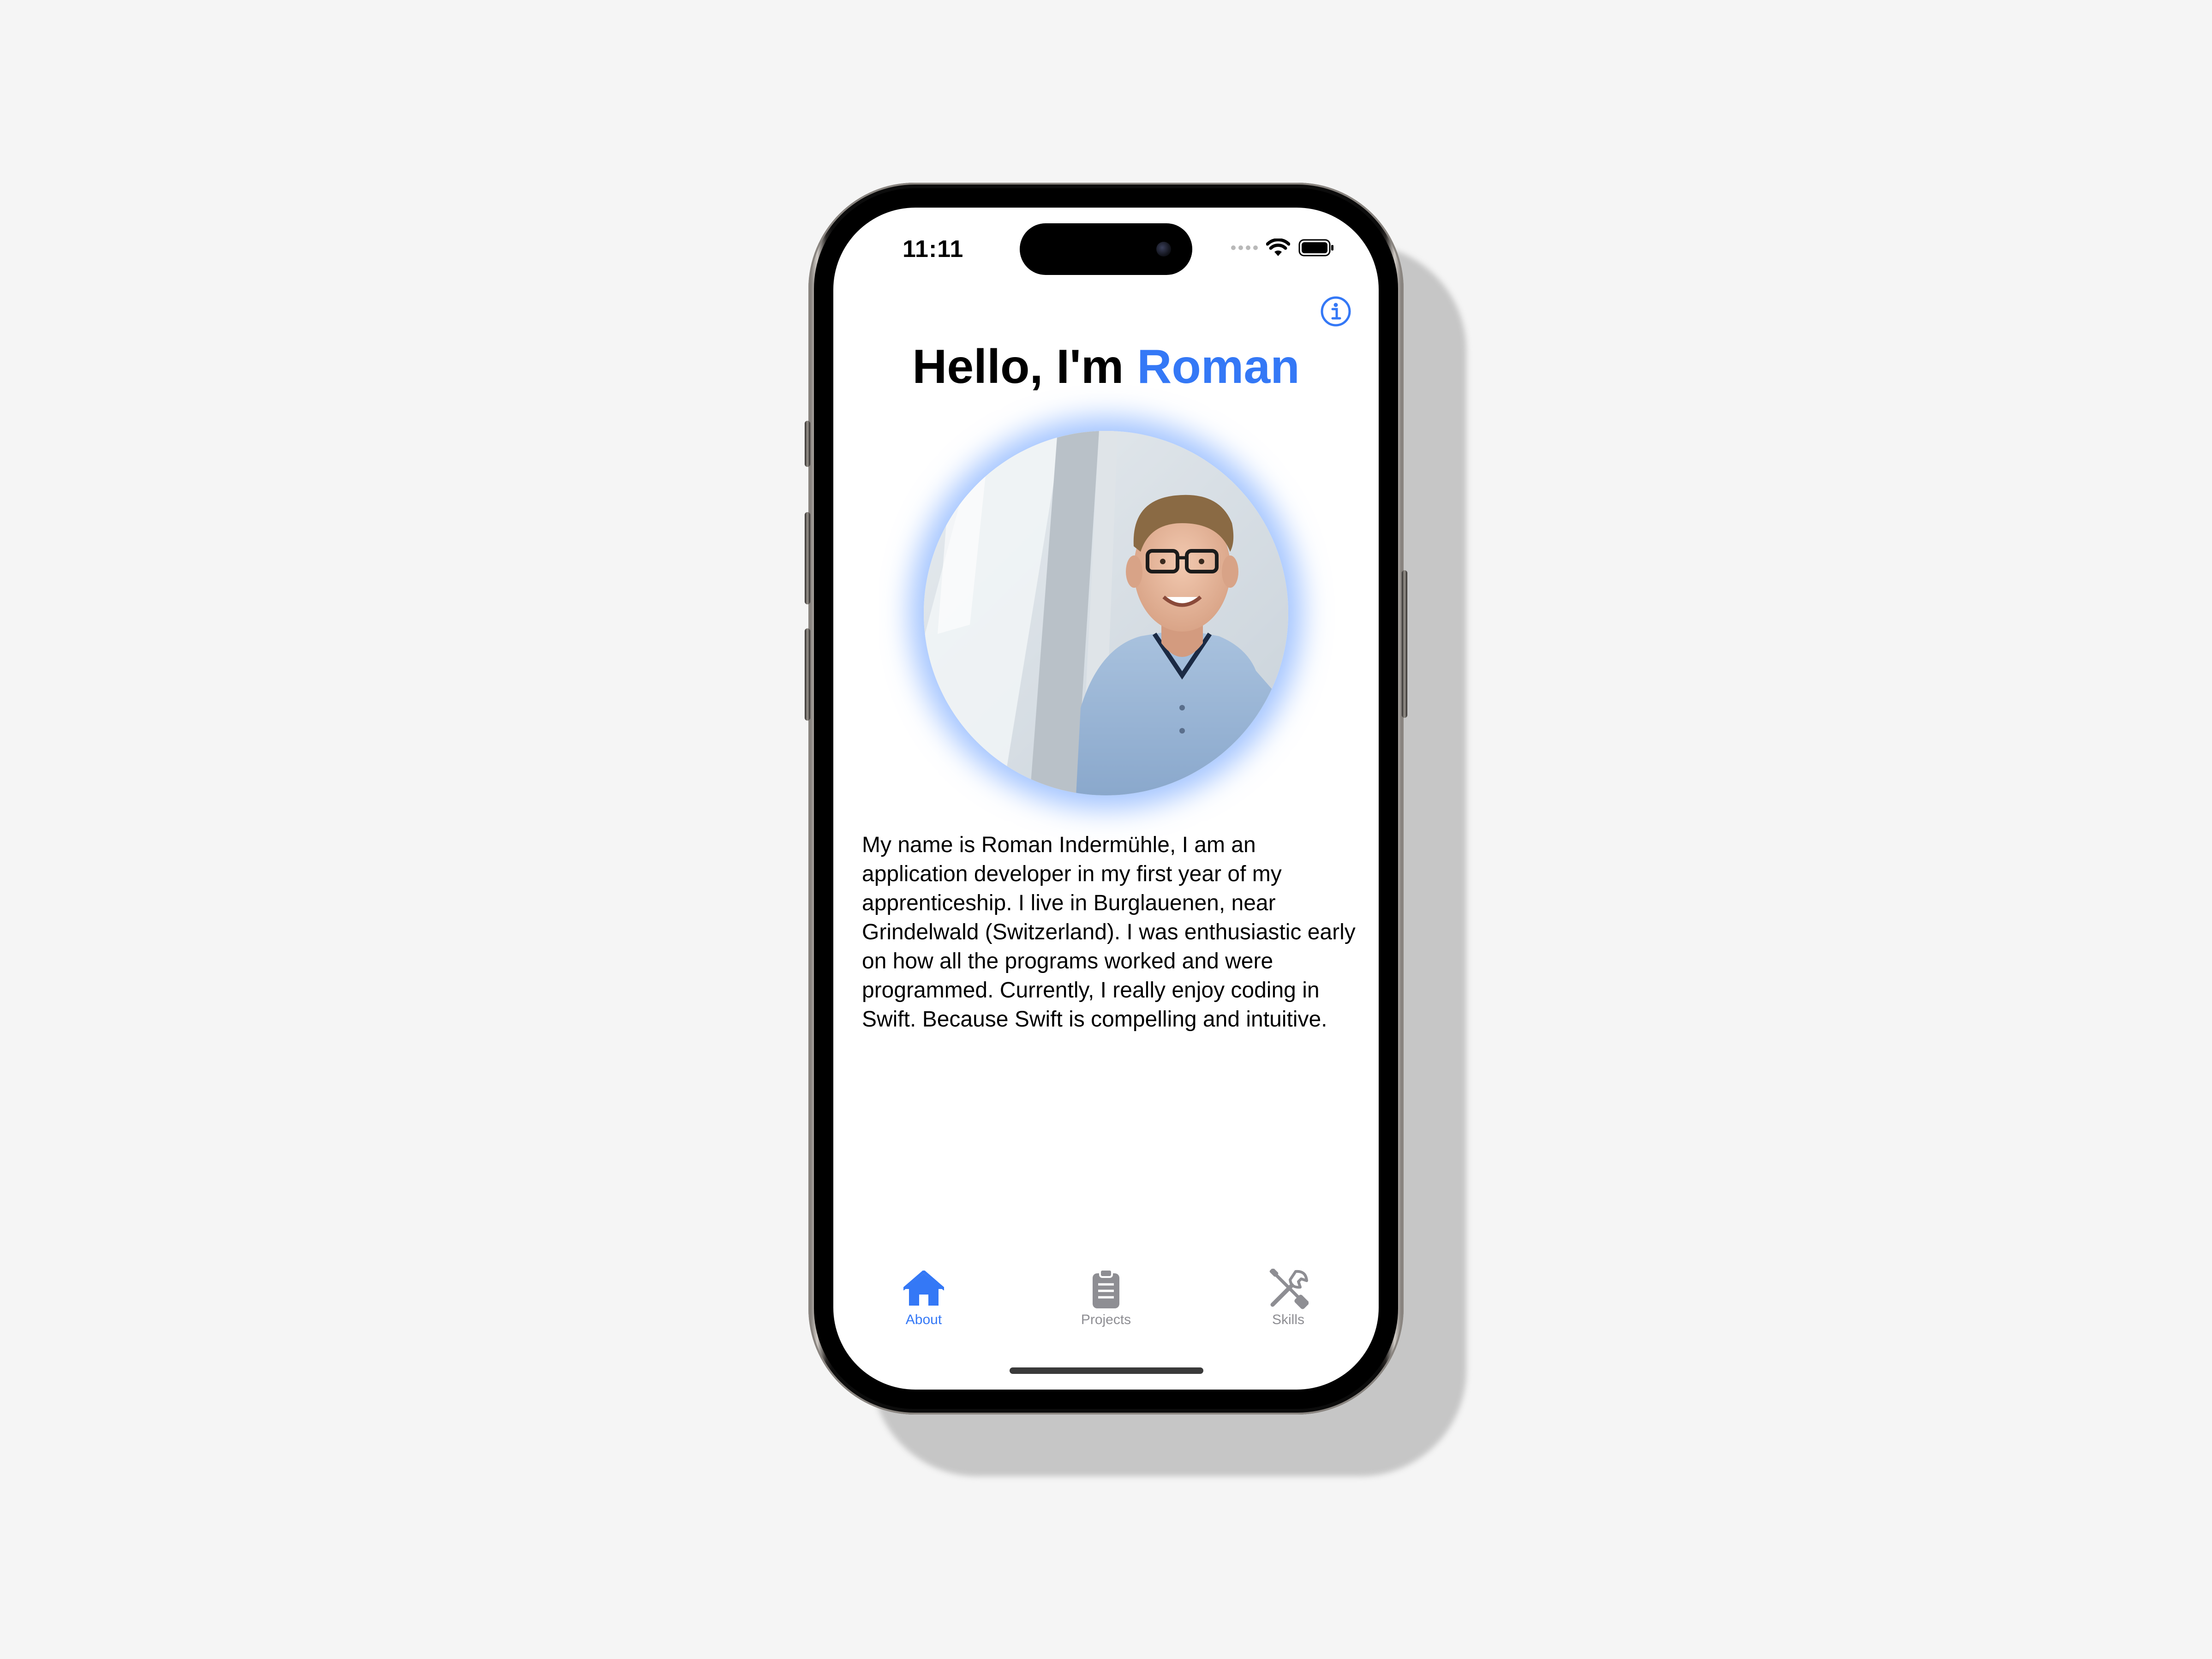 The height and width of the screenshot is (1659, 2212). I want to click on tab-projects: Projects, so click(1106, 1303).